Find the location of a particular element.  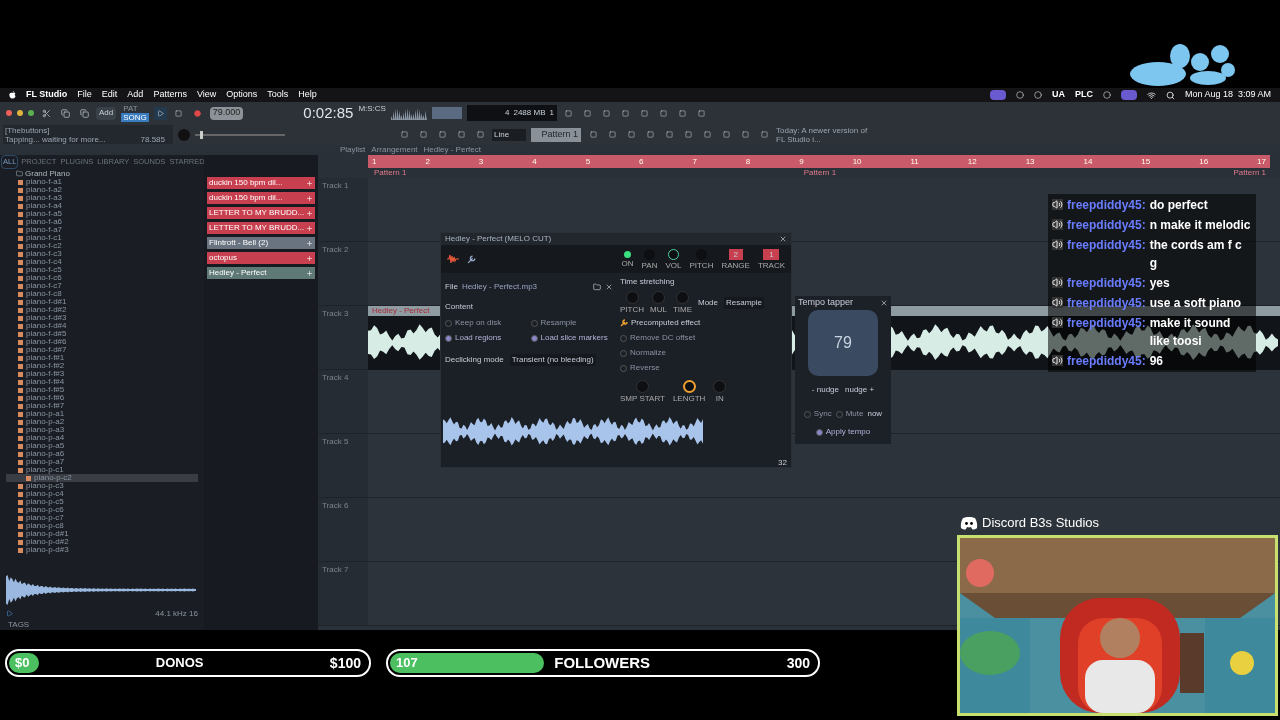

goal-current: $0 is located at coordinates (22, 663).